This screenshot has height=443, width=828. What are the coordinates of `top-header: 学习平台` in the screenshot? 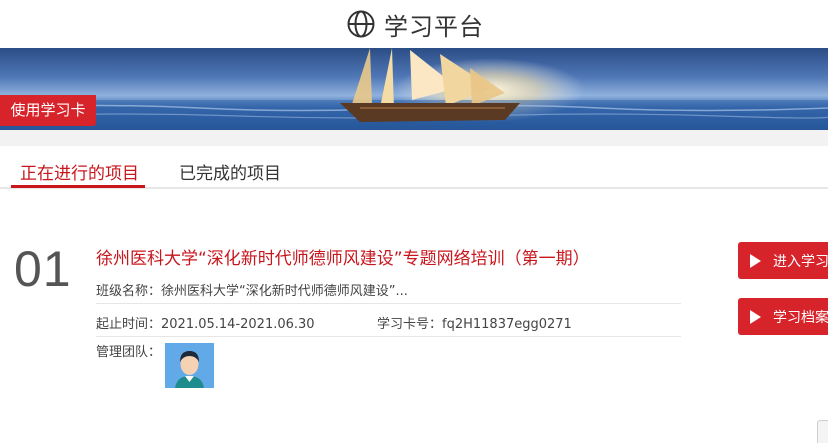 It's located at (414, 24).